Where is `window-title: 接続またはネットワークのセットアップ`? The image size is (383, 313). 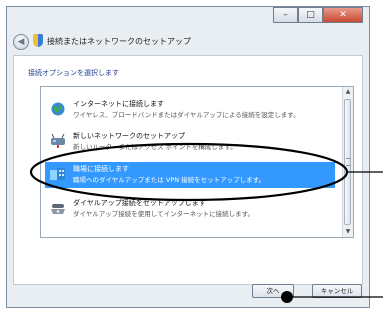
window-title: 接続またはネットワークのセットアップ is located at coordinates (119, 41).